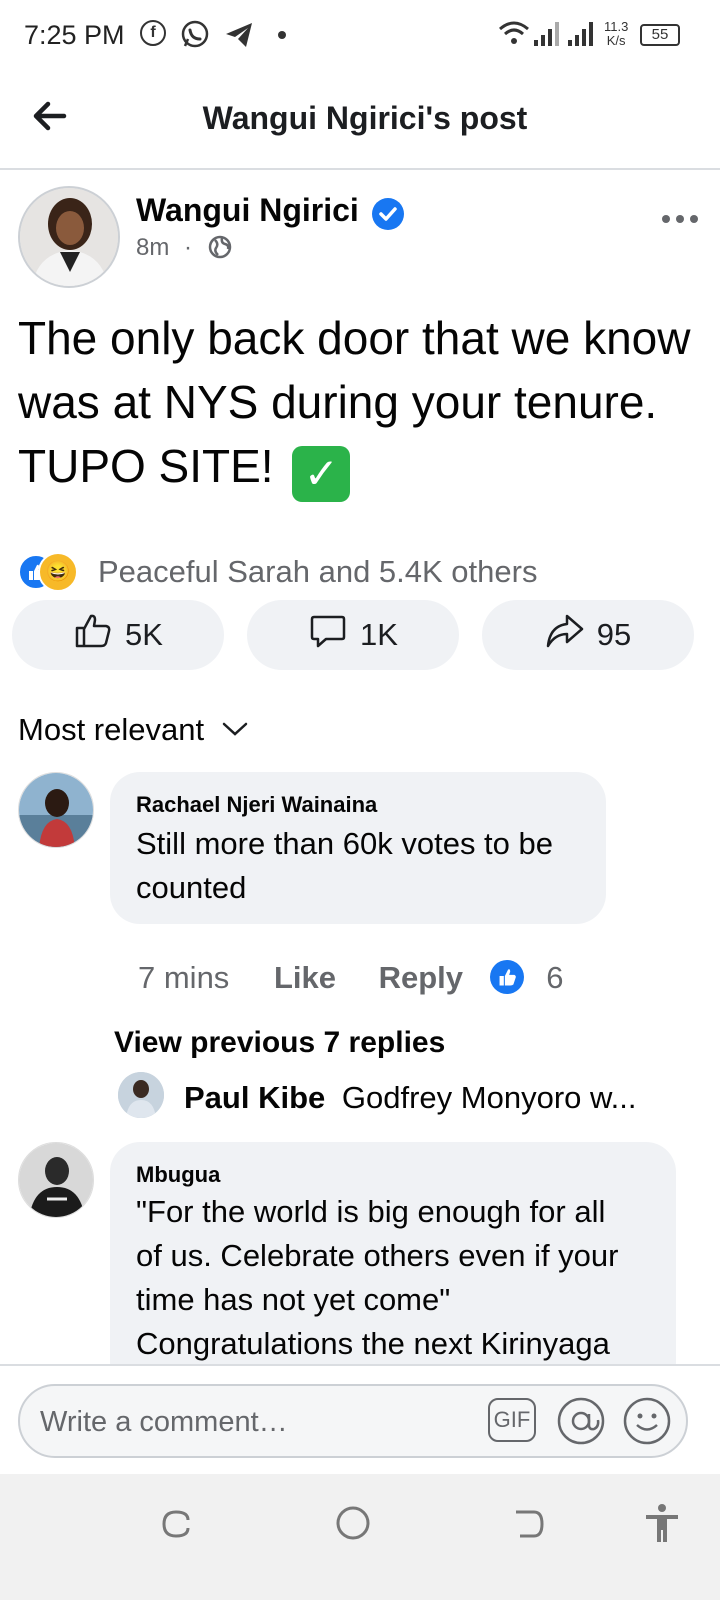  I want to click on author-avatar, so click(69, 237).